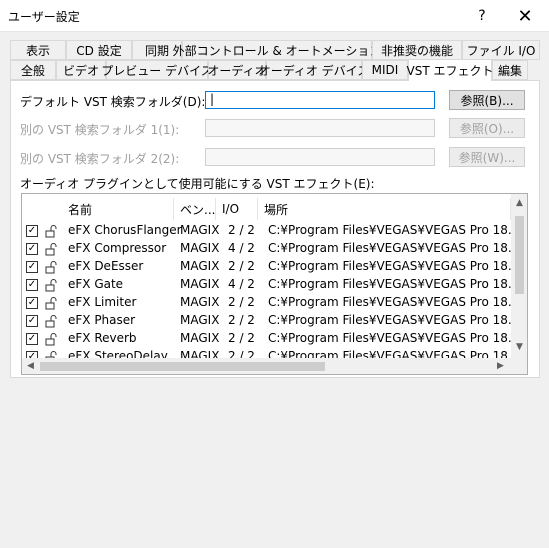 The image size is (549, 548). I want to click on plugin-name: eFX ChorusFlanger, so click(125, 230).